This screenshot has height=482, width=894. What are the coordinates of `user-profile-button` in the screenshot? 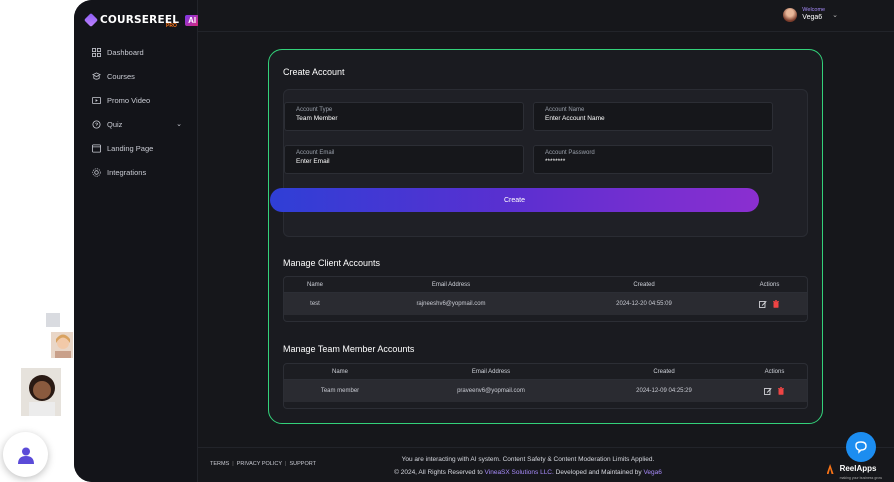 It's located at (25, 454).